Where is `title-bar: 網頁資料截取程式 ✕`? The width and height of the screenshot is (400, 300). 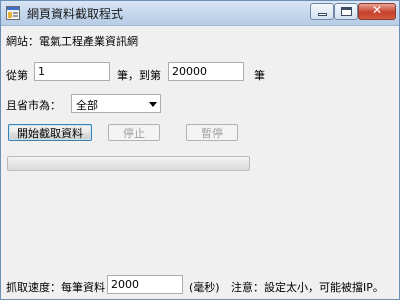 title-bar: 網頁資料截取程式 ✕ is located at coordinates (200, 13).